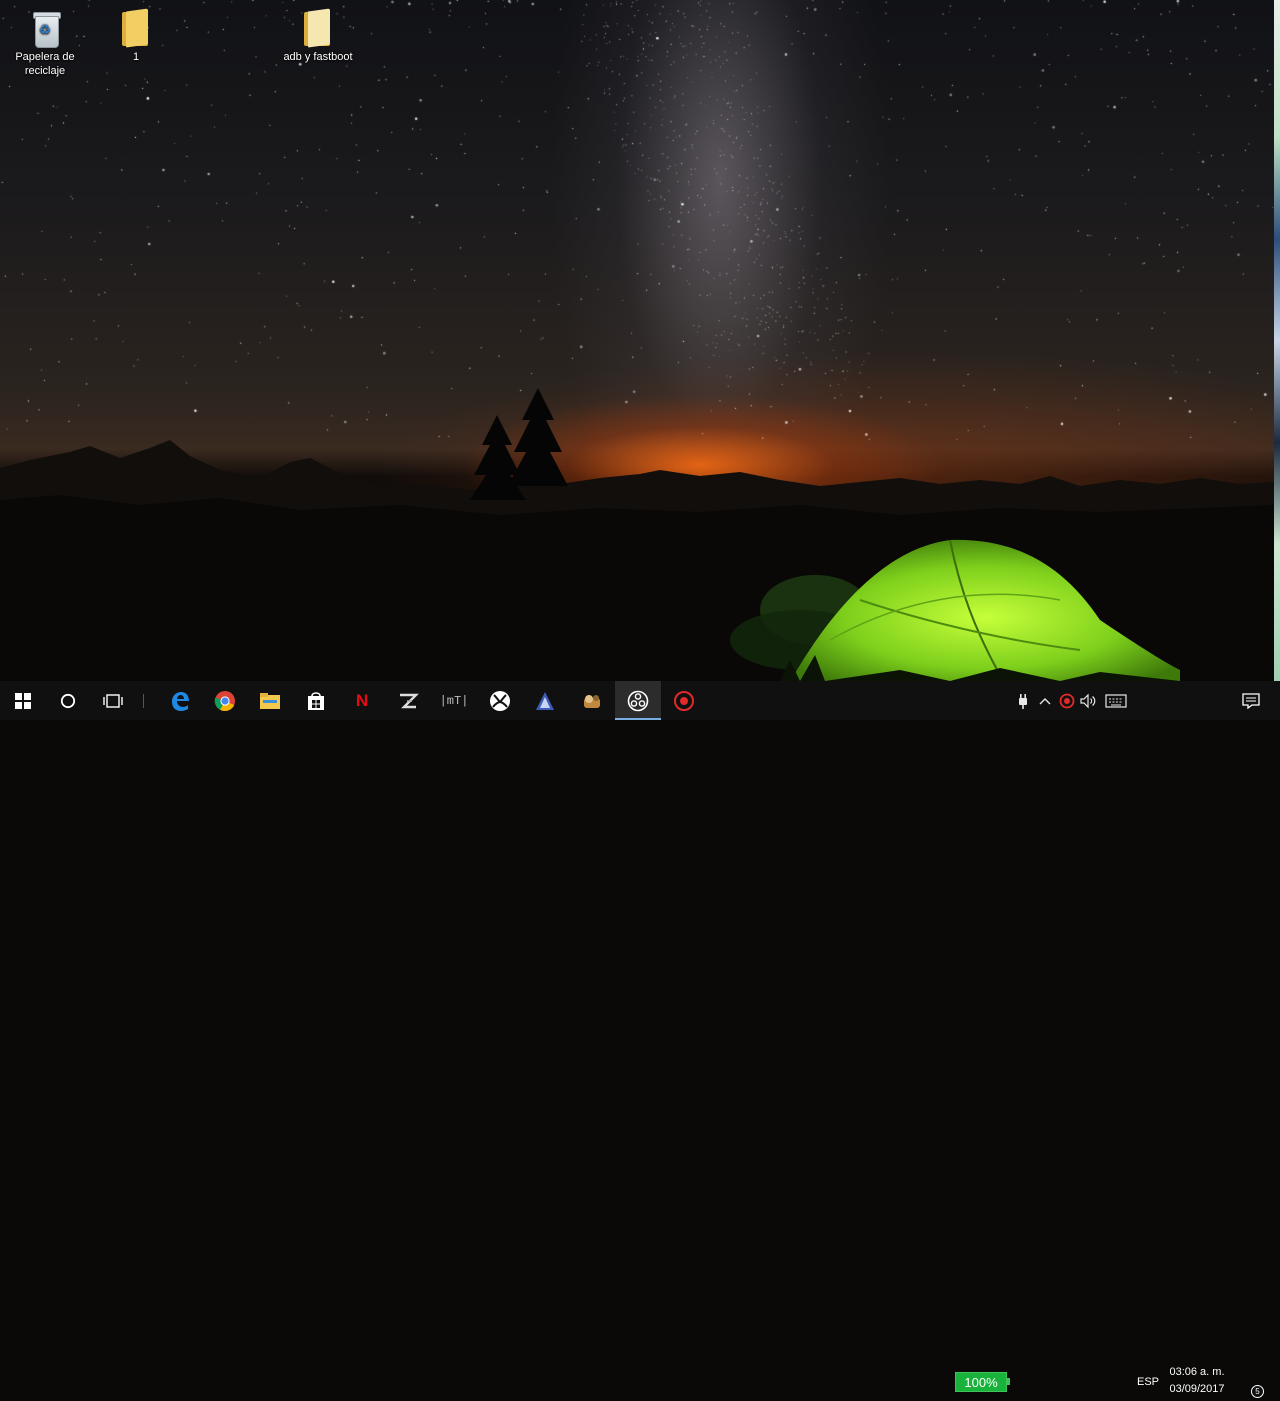 The height and width of the screenshot is (1401, 1280). I want to click on touch-keyboard-icon, so click(1116, 700).